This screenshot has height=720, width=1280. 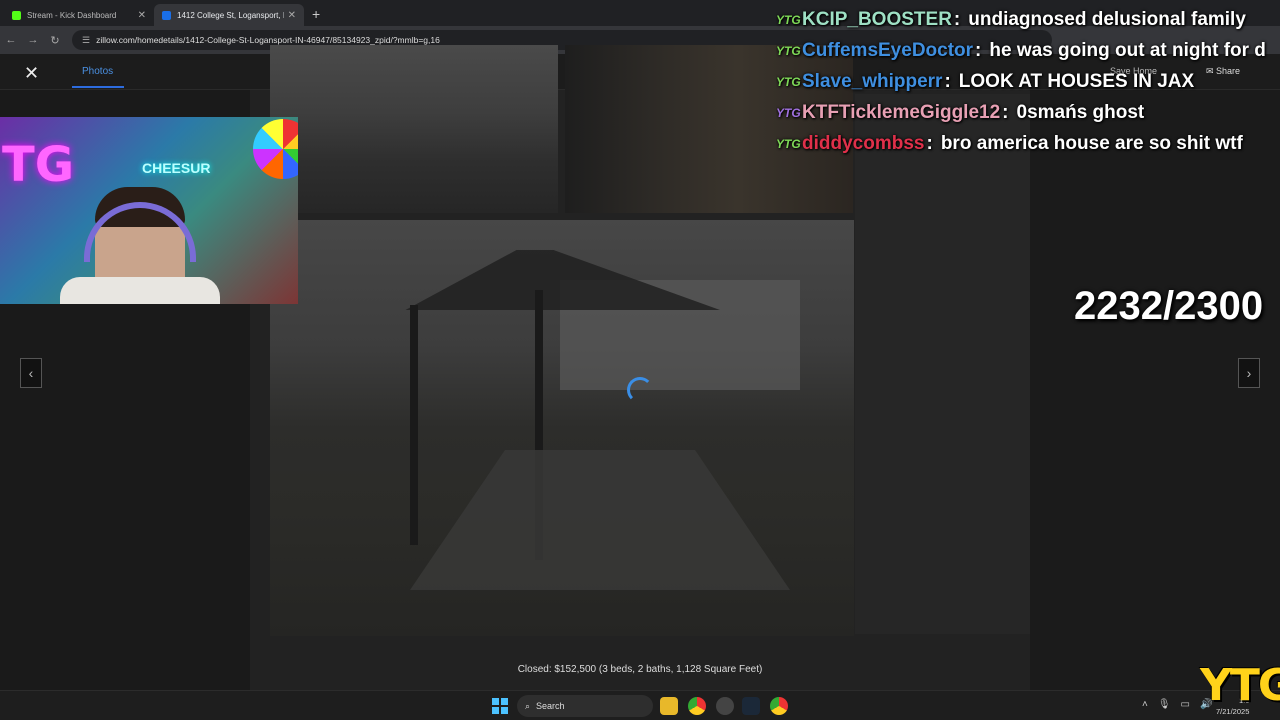 What do you see at coordinates (86, 40) in the screenshot?
I see `site-info-icon: ☰` at bounding box center [86, 40].